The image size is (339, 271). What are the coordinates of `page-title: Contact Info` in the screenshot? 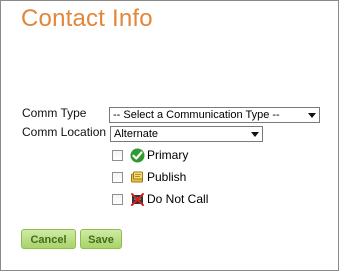 It's located at (87, 18).